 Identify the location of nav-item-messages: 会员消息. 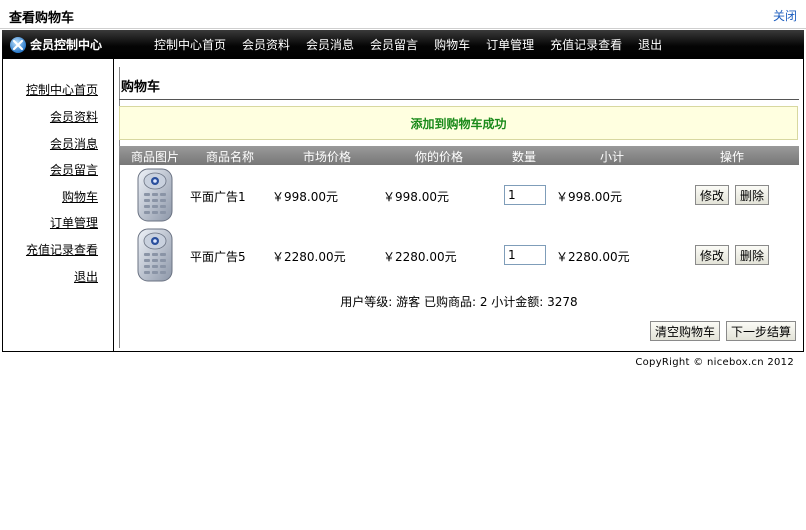
(330, 44).